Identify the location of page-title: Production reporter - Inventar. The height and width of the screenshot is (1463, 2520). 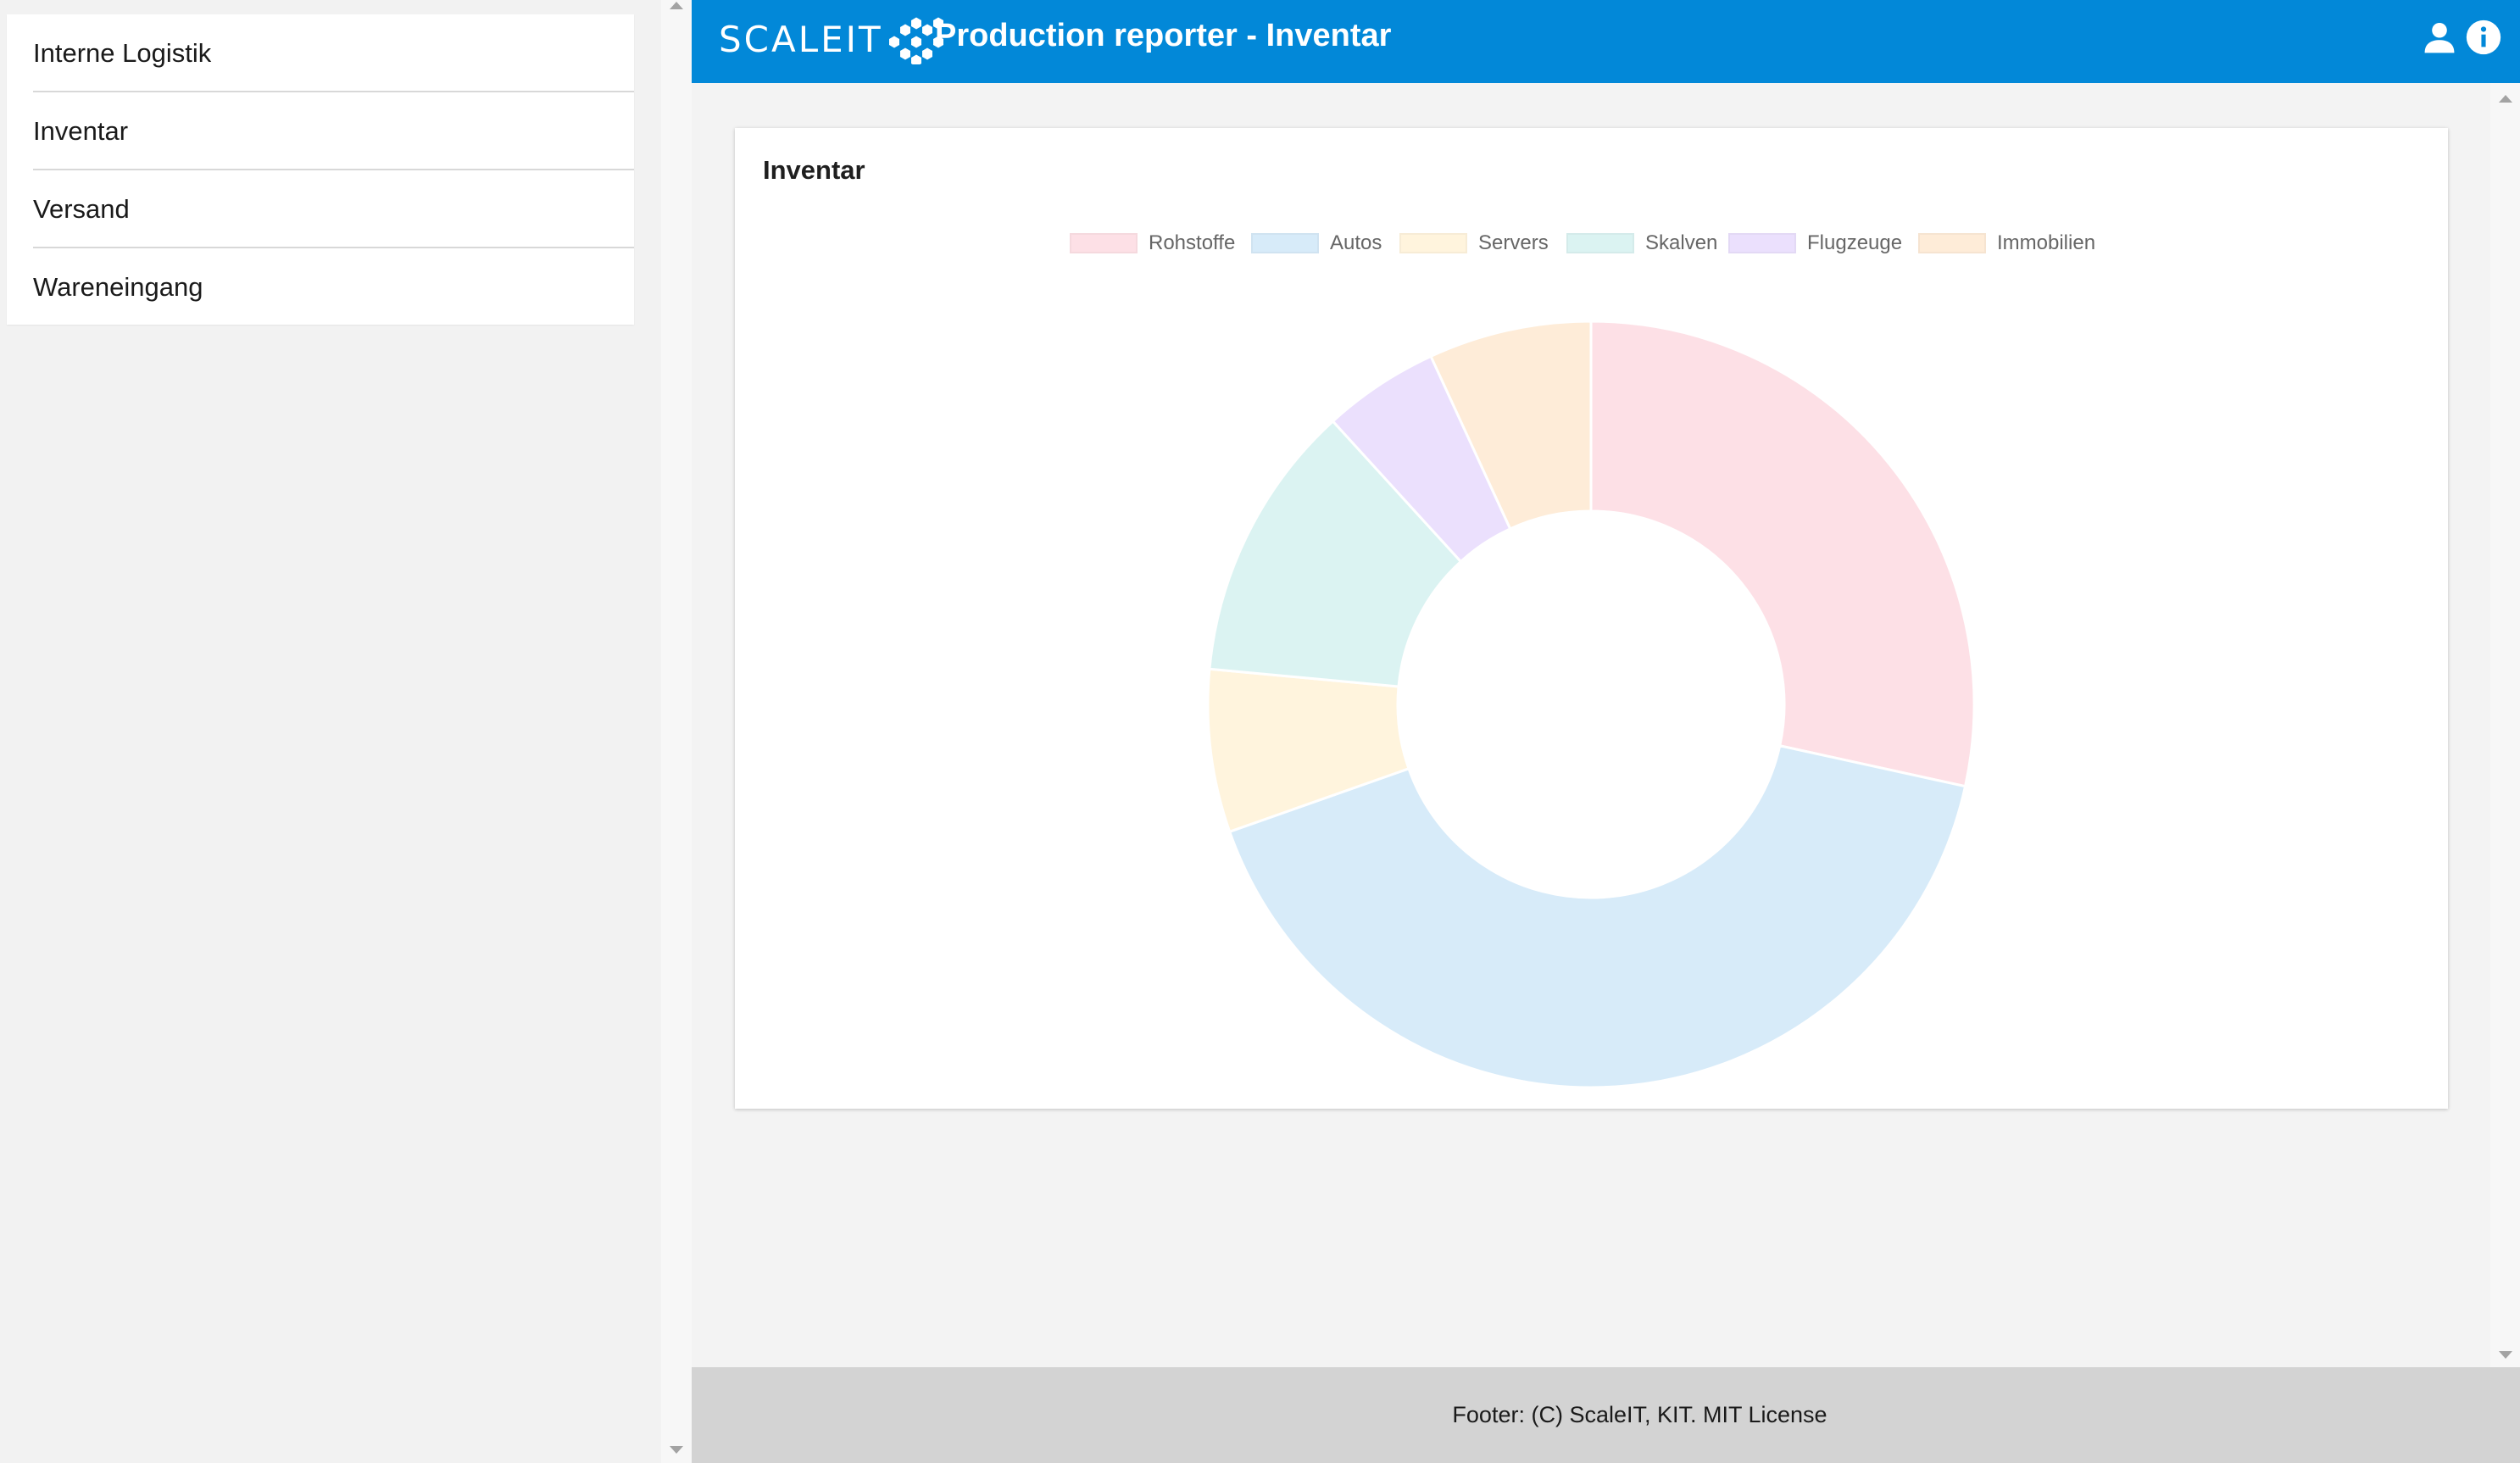
(1163, 35).